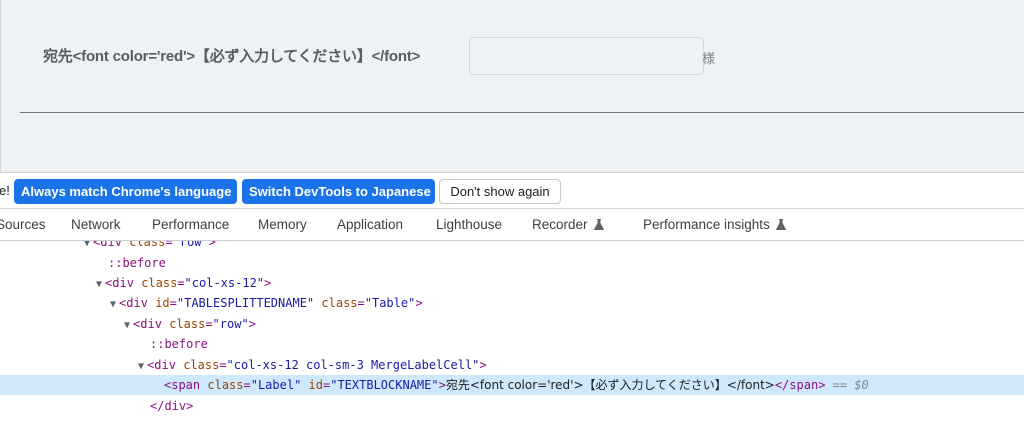 This screenshot has width=1024, height=424. Describe the element at coordinates (610, 385) in the screenshot. I see `span-text-content: 宛先<font color='red'>【必ず入力してください】</font>` at that location.